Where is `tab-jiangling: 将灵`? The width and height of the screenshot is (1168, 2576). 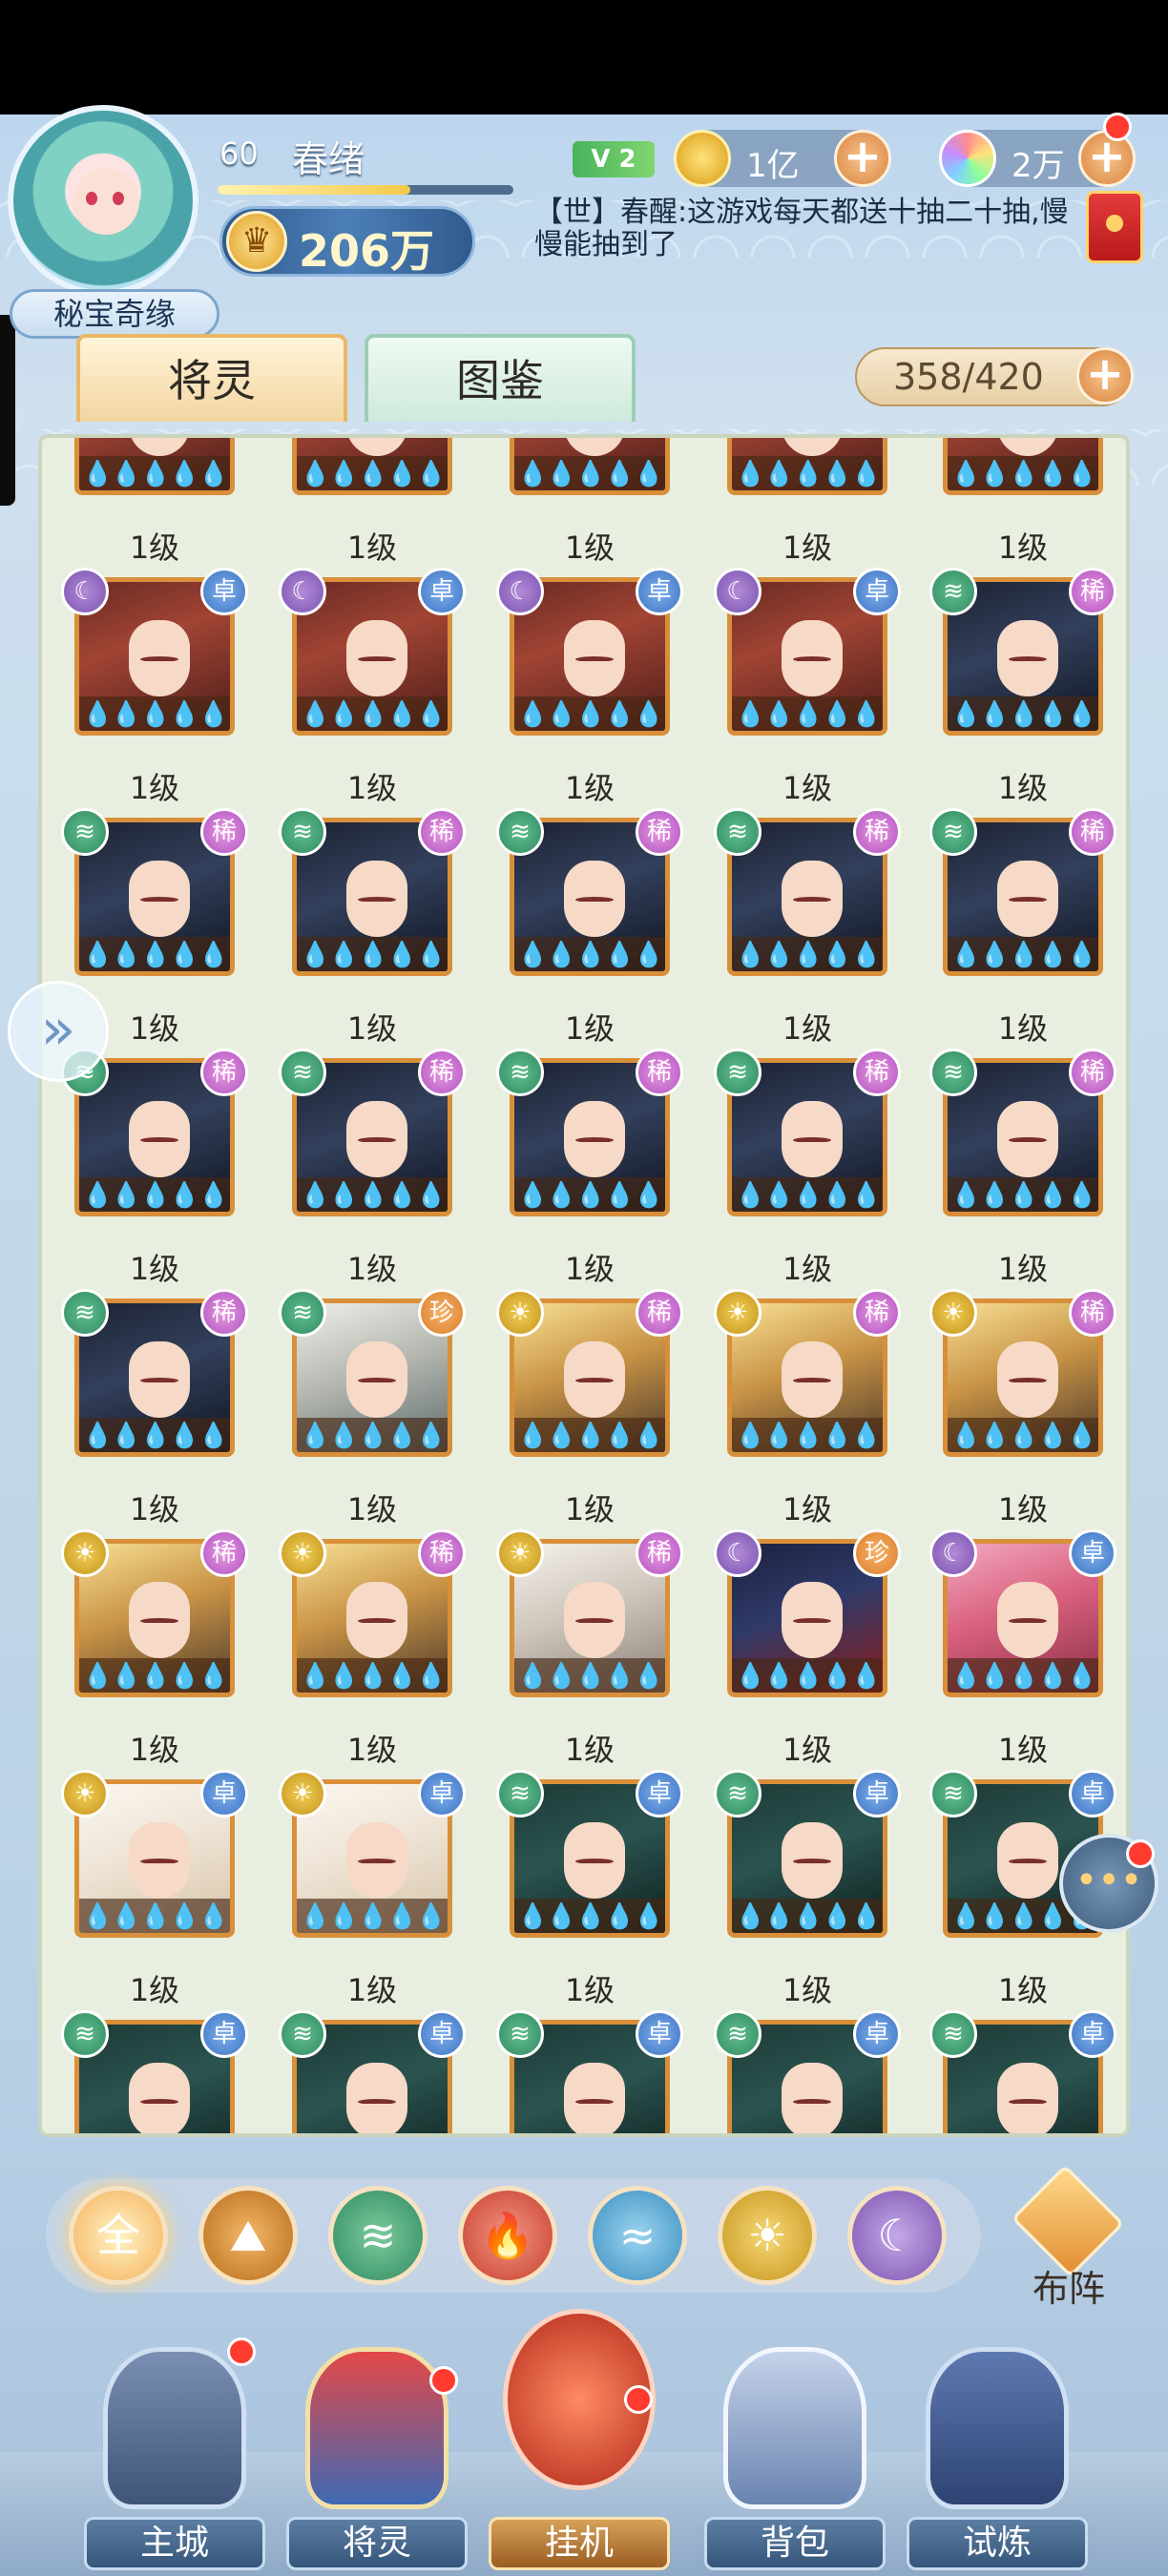 tab-jiangling: 将灵 is located at coordinates (212, 378).